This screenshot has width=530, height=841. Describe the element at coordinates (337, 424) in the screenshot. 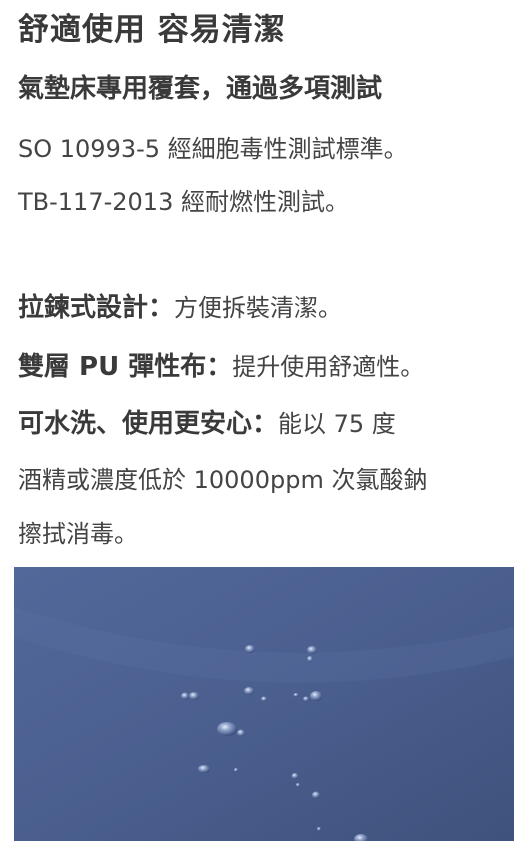

I see `feature-text: 能以 75 度` at that location.